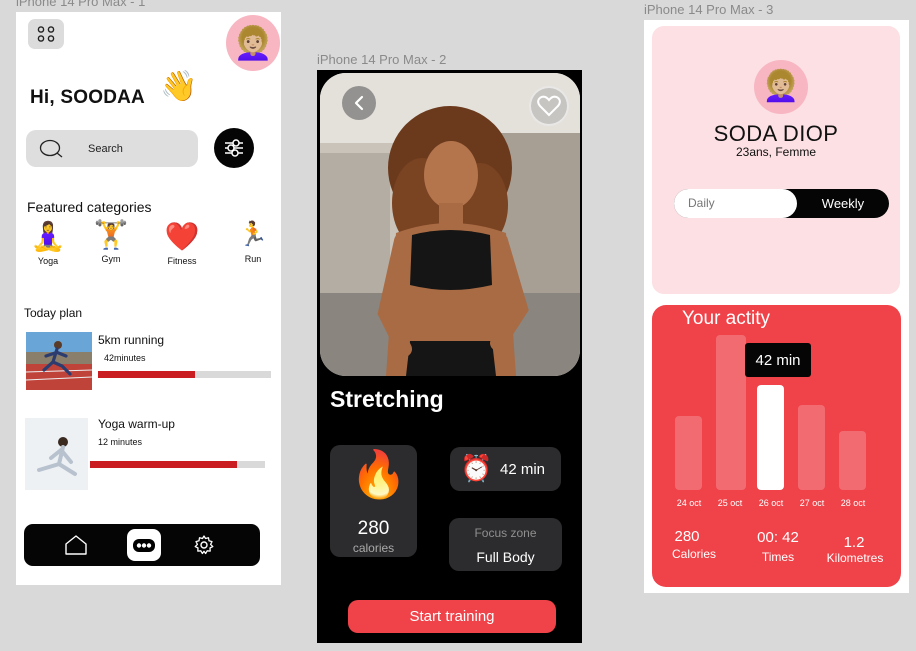 This screenshot has width=916, height=651. Describe the element at coordinates (843, 203) in the screenshot. I see `toggle-weekly: Weekly` at that location.